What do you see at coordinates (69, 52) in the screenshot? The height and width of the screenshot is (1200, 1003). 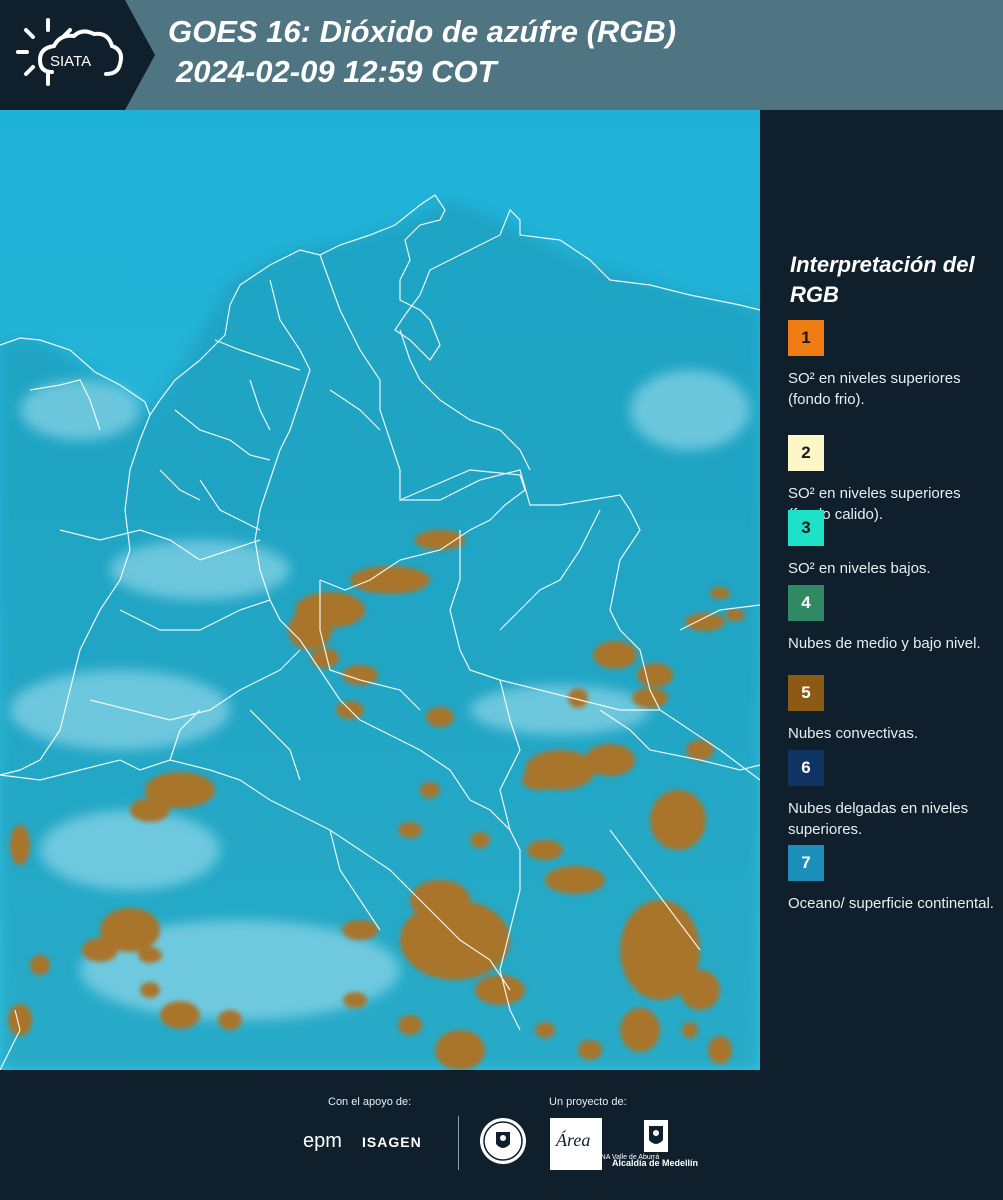 I see `siata-logo-icon: SIATA` at bounding box center [69, 52].